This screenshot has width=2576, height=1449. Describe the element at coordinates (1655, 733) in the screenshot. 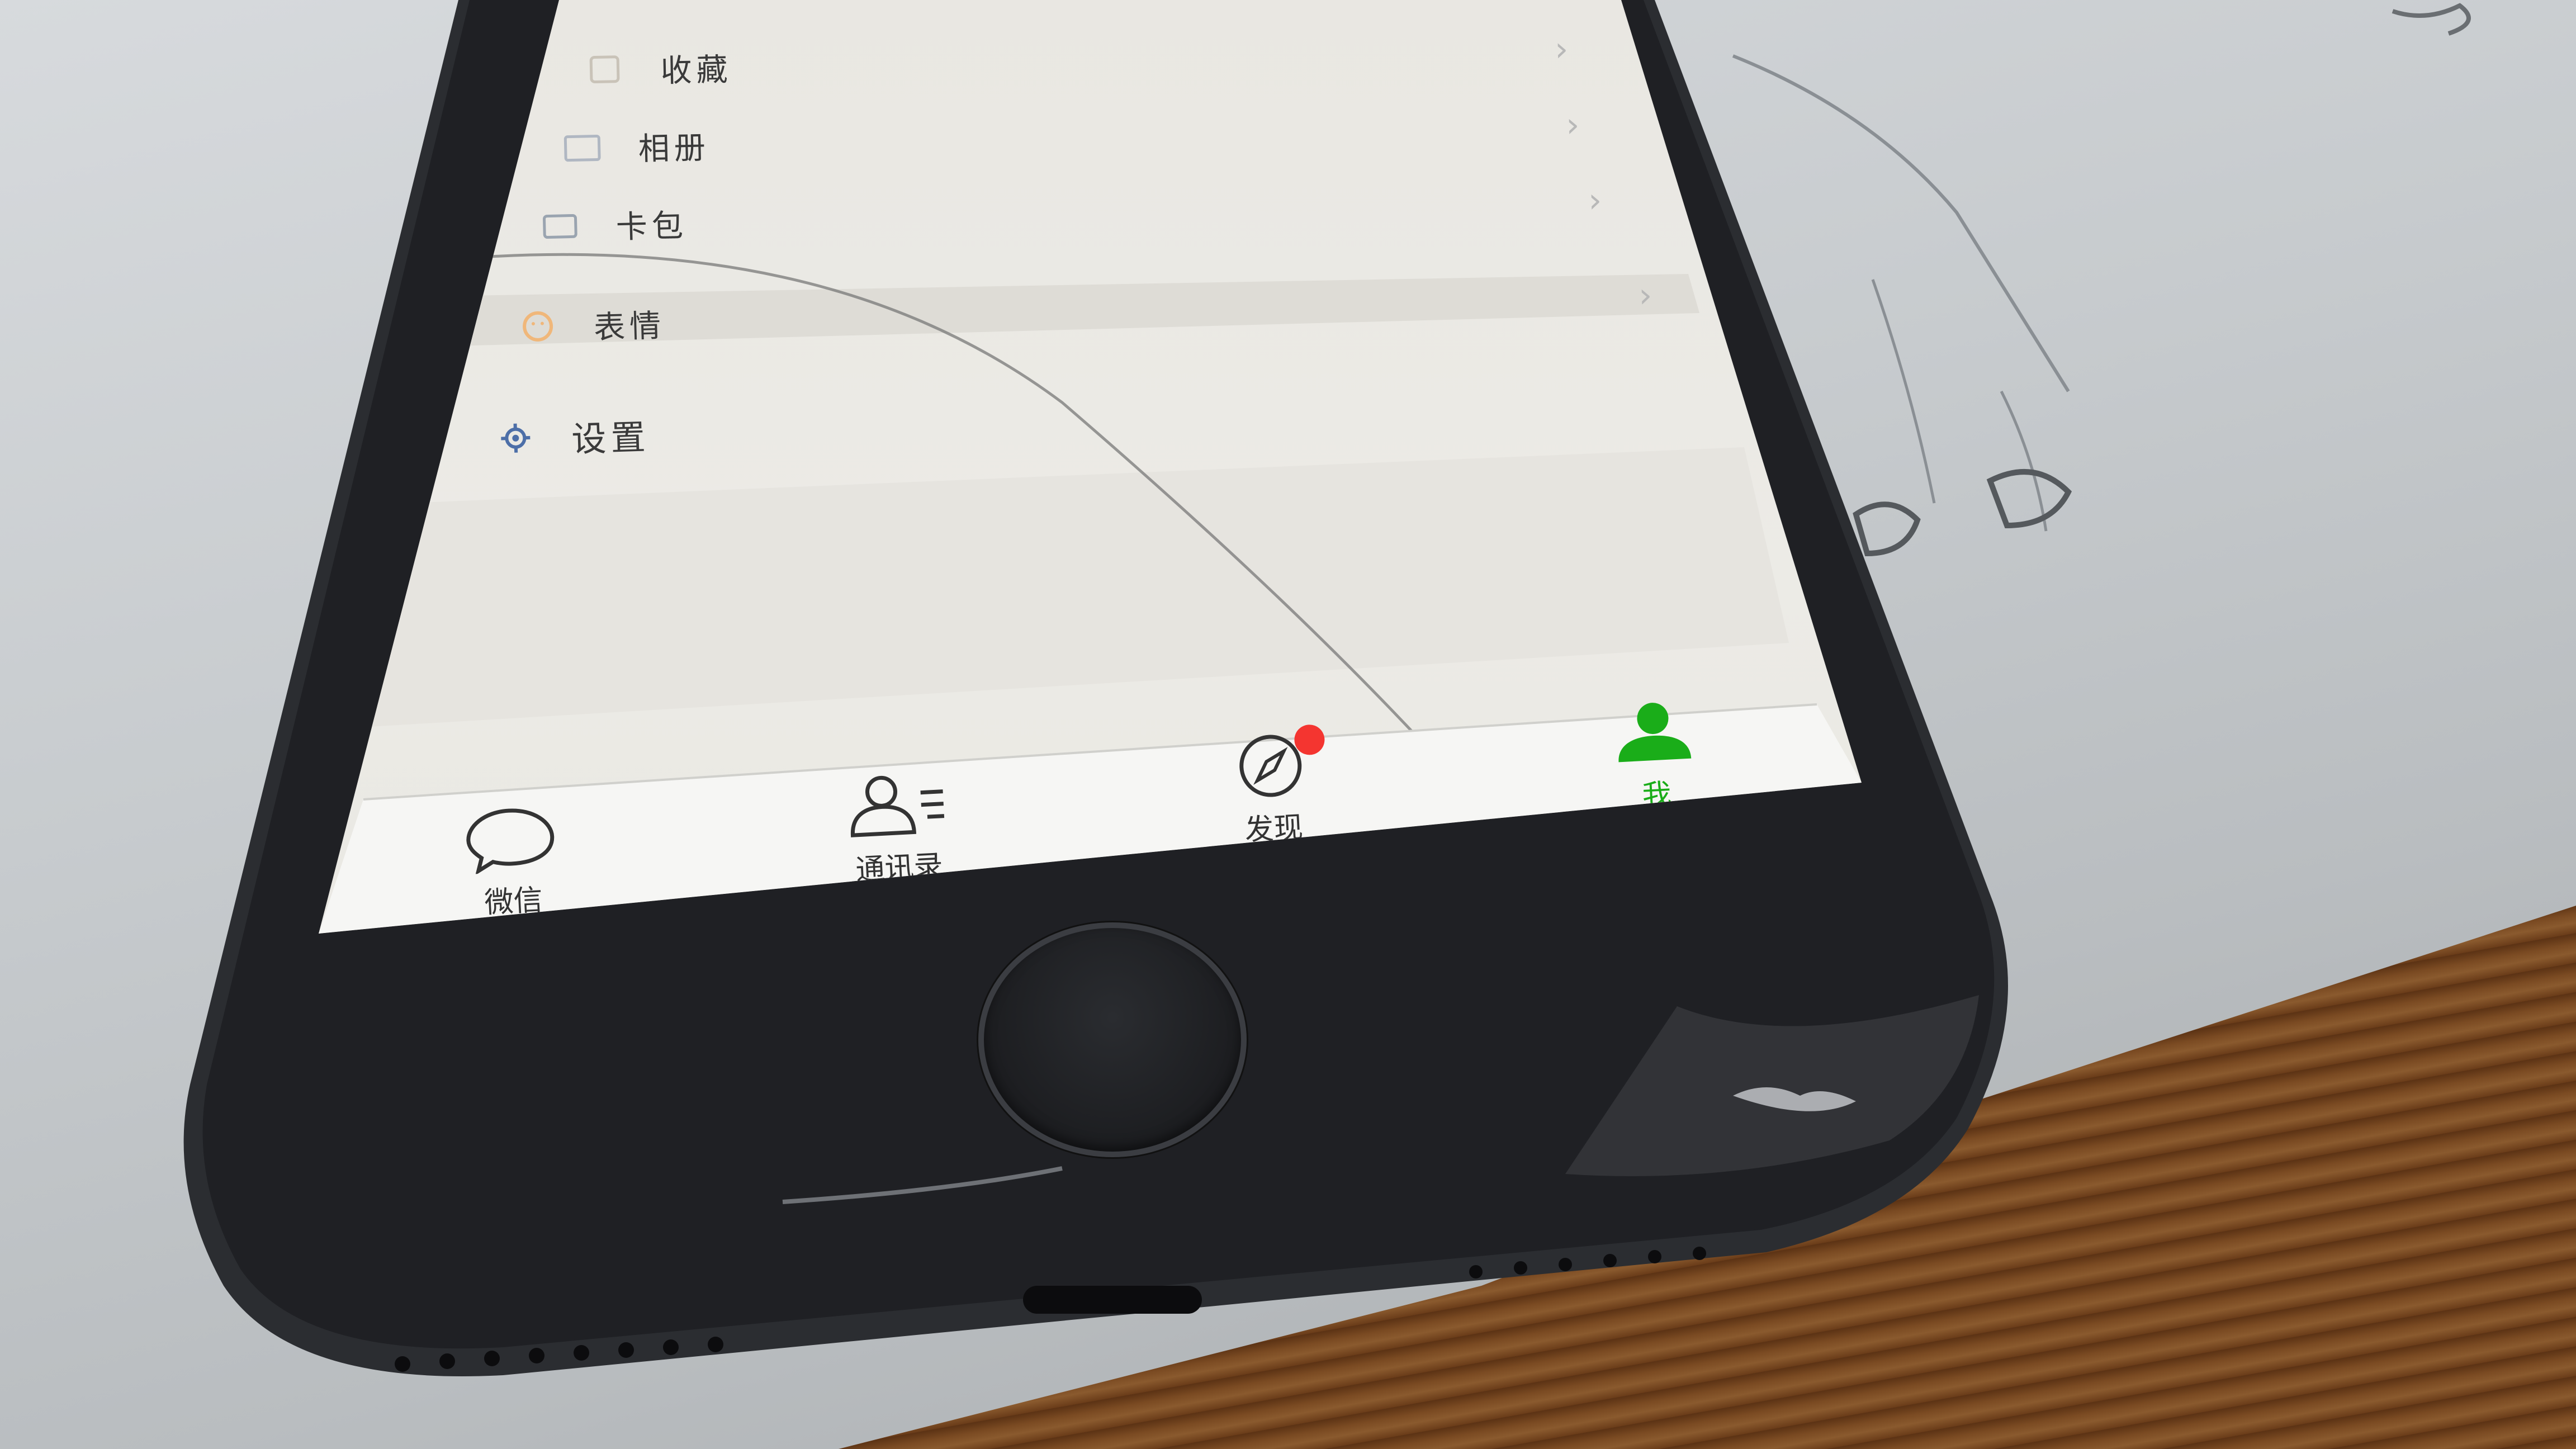

I see `person-icon` at that location.